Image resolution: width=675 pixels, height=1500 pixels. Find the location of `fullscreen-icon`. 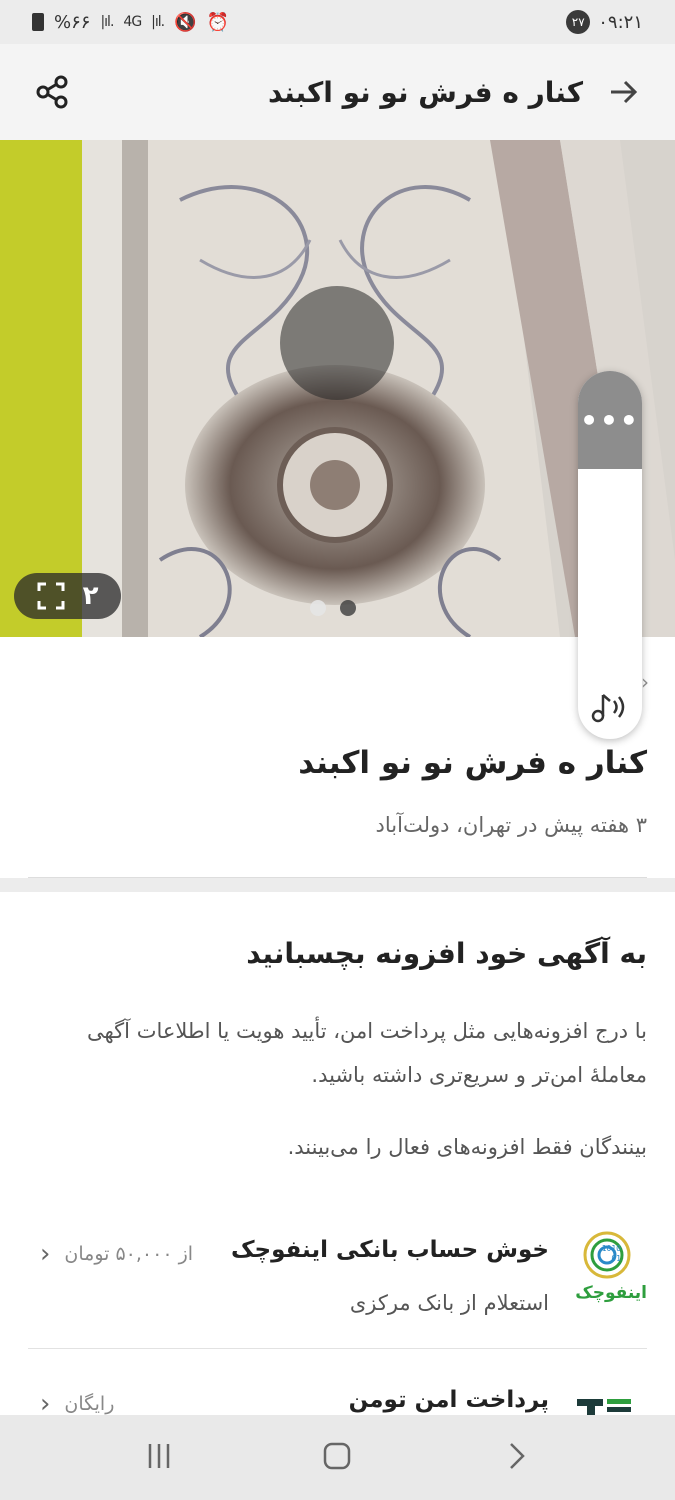

fullscreen-icon is located at coordinates (51, 596).